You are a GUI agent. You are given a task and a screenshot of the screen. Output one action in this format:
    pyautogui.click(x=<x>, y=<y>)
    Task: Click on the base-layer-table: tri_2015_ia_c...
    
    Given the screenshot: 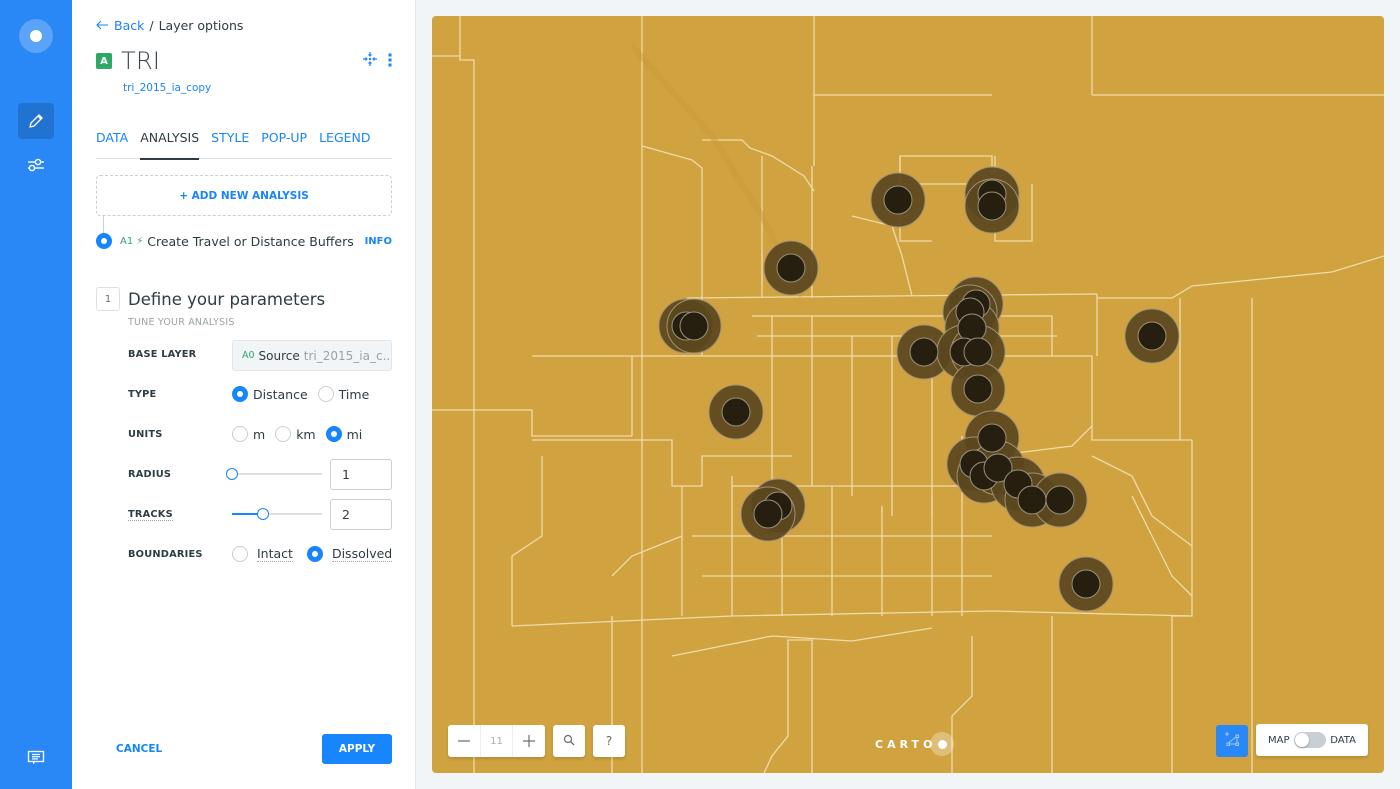 What is the action you would take?
    pyautogui.click(x=347, y=355)
    